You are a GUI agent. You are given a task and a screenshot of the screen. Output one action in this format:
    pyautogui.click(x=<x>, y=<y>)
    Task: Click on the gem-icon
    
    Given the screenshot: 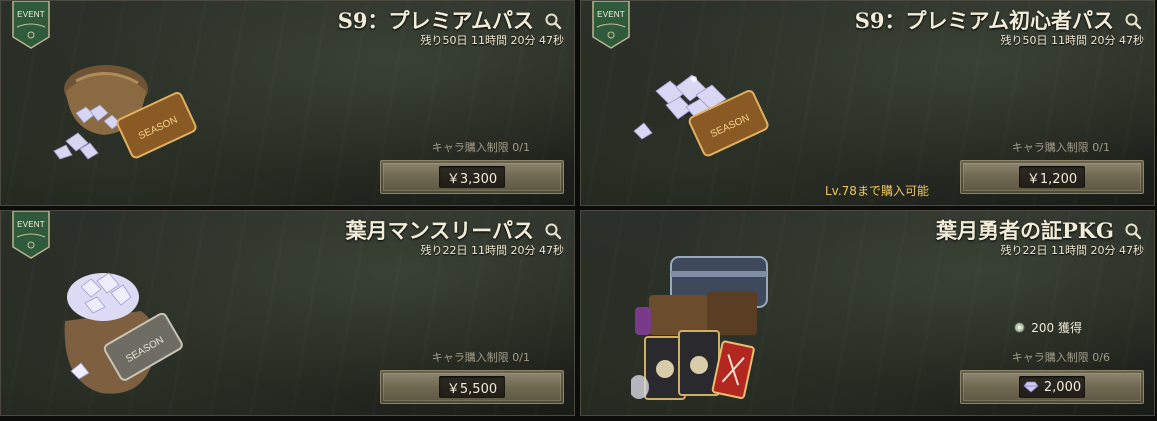 What is the action you would take?
    pyautogui.click(x=1019, y=327)
    